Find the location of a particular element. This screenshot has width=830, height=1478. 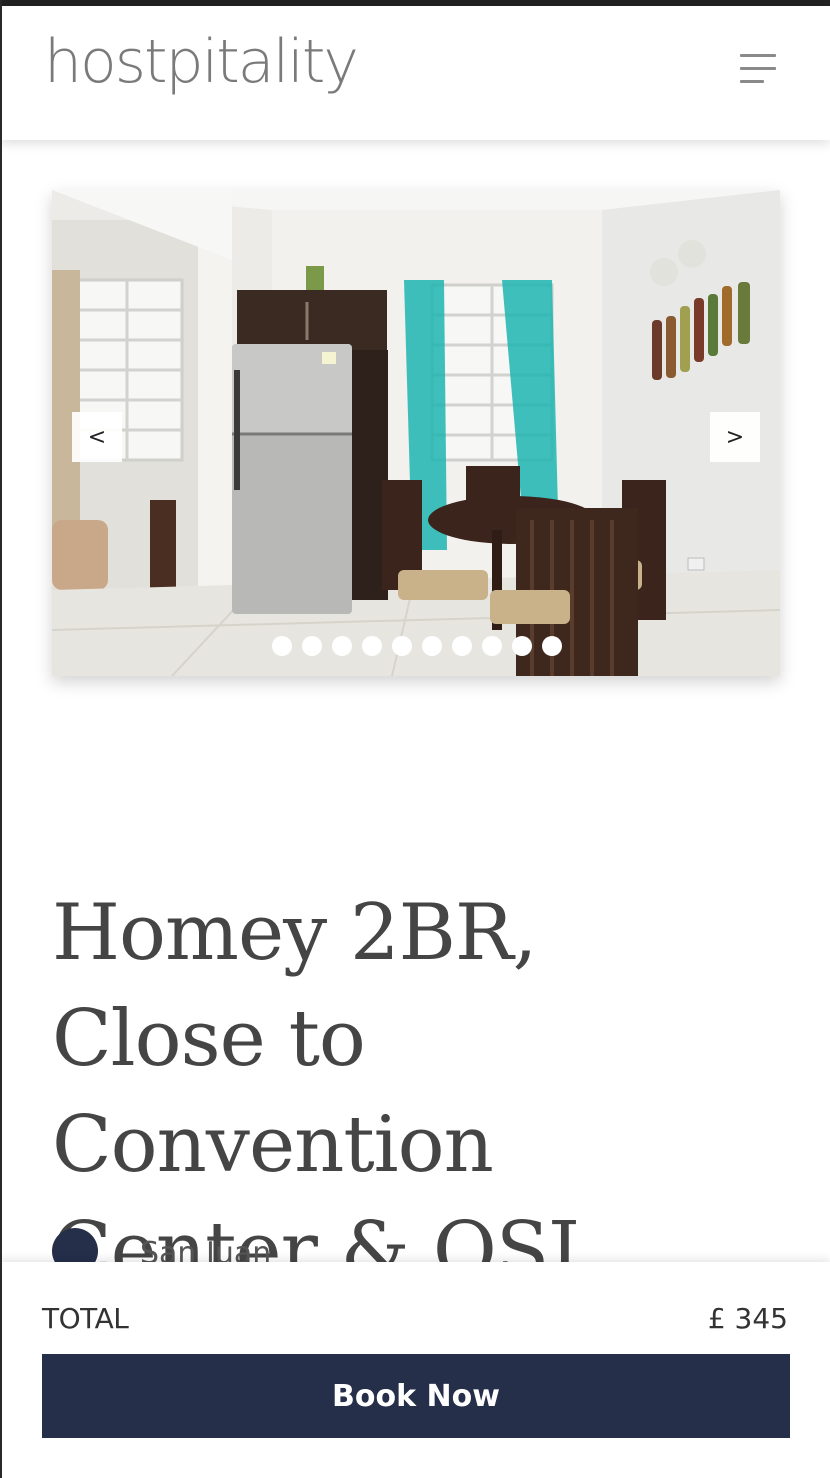

hostpitality-logo: hostpitality is located at coordinates (201, 62).